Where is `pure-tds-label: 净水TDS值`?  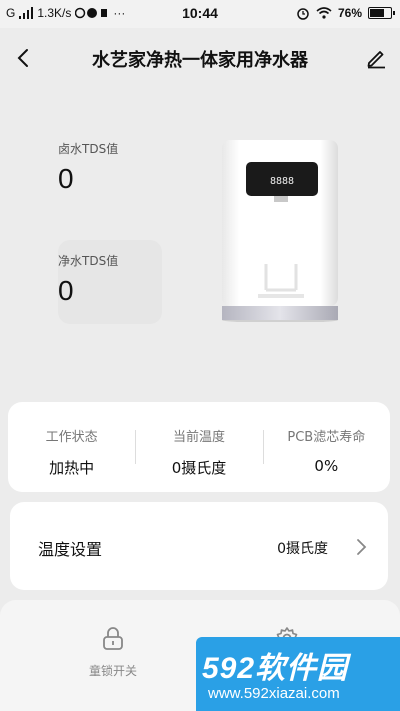
pure-tds-label: 净水TDS值 is located at coordinates (88, 261).